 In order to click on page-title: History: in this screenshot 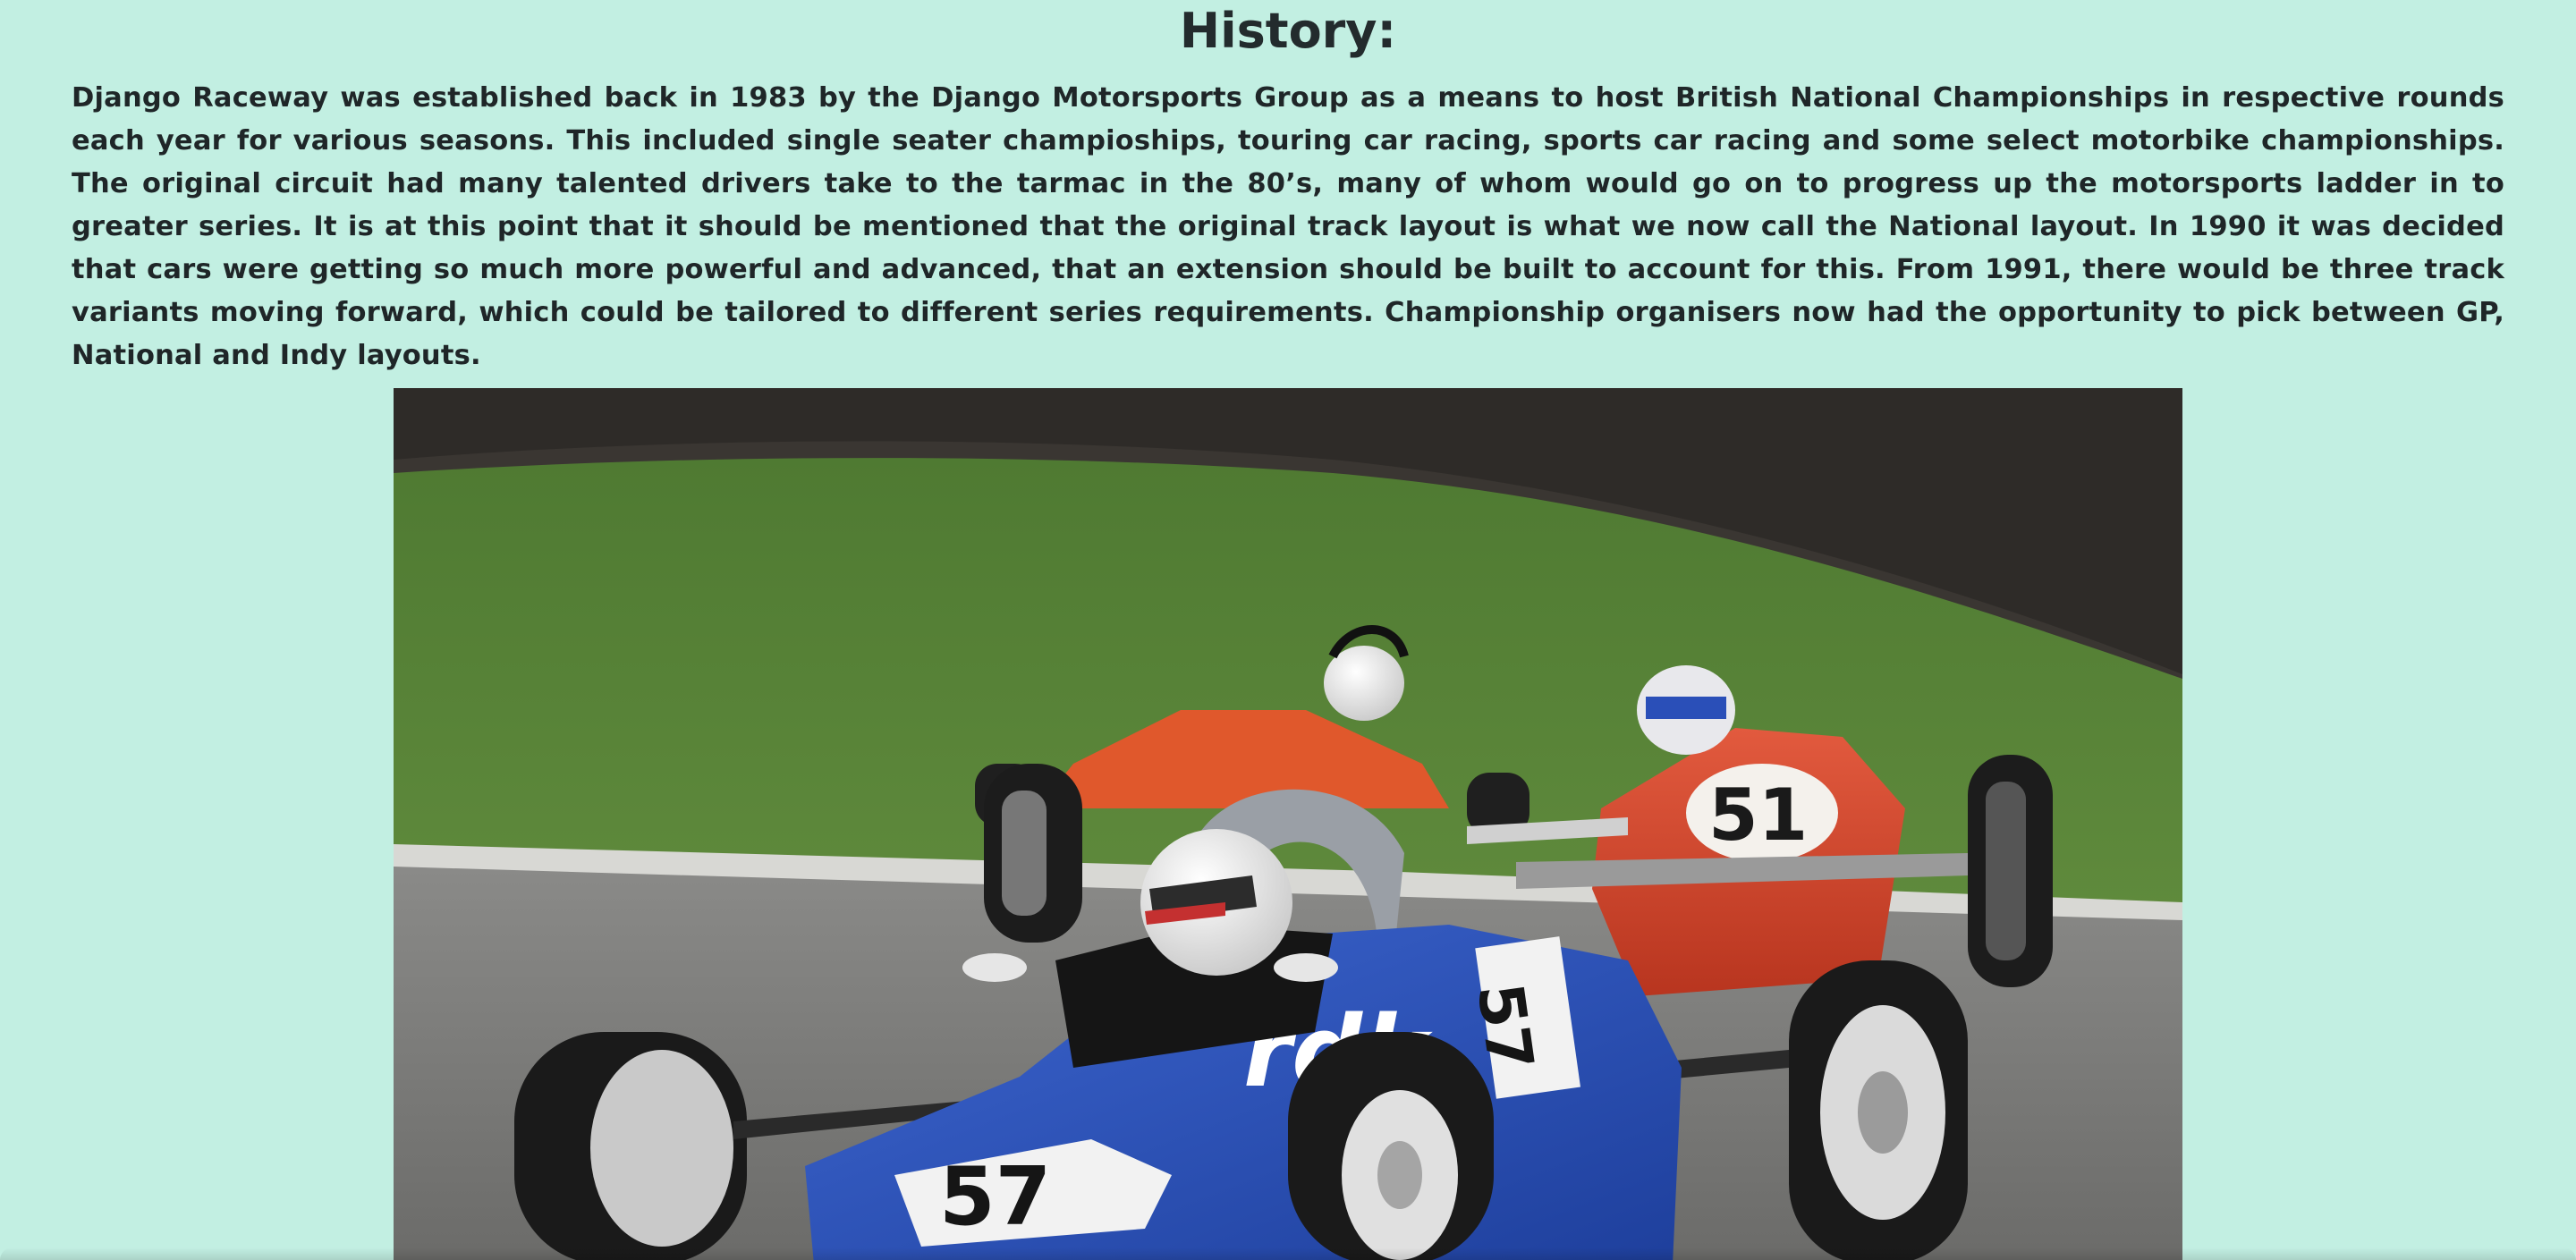, I will do `click(1288, 31)`.